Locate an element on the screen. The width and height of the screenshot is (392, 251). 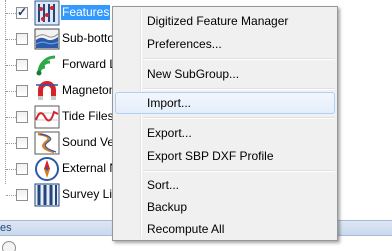
tree-item-label: Features is located at coordinates (86, 12).